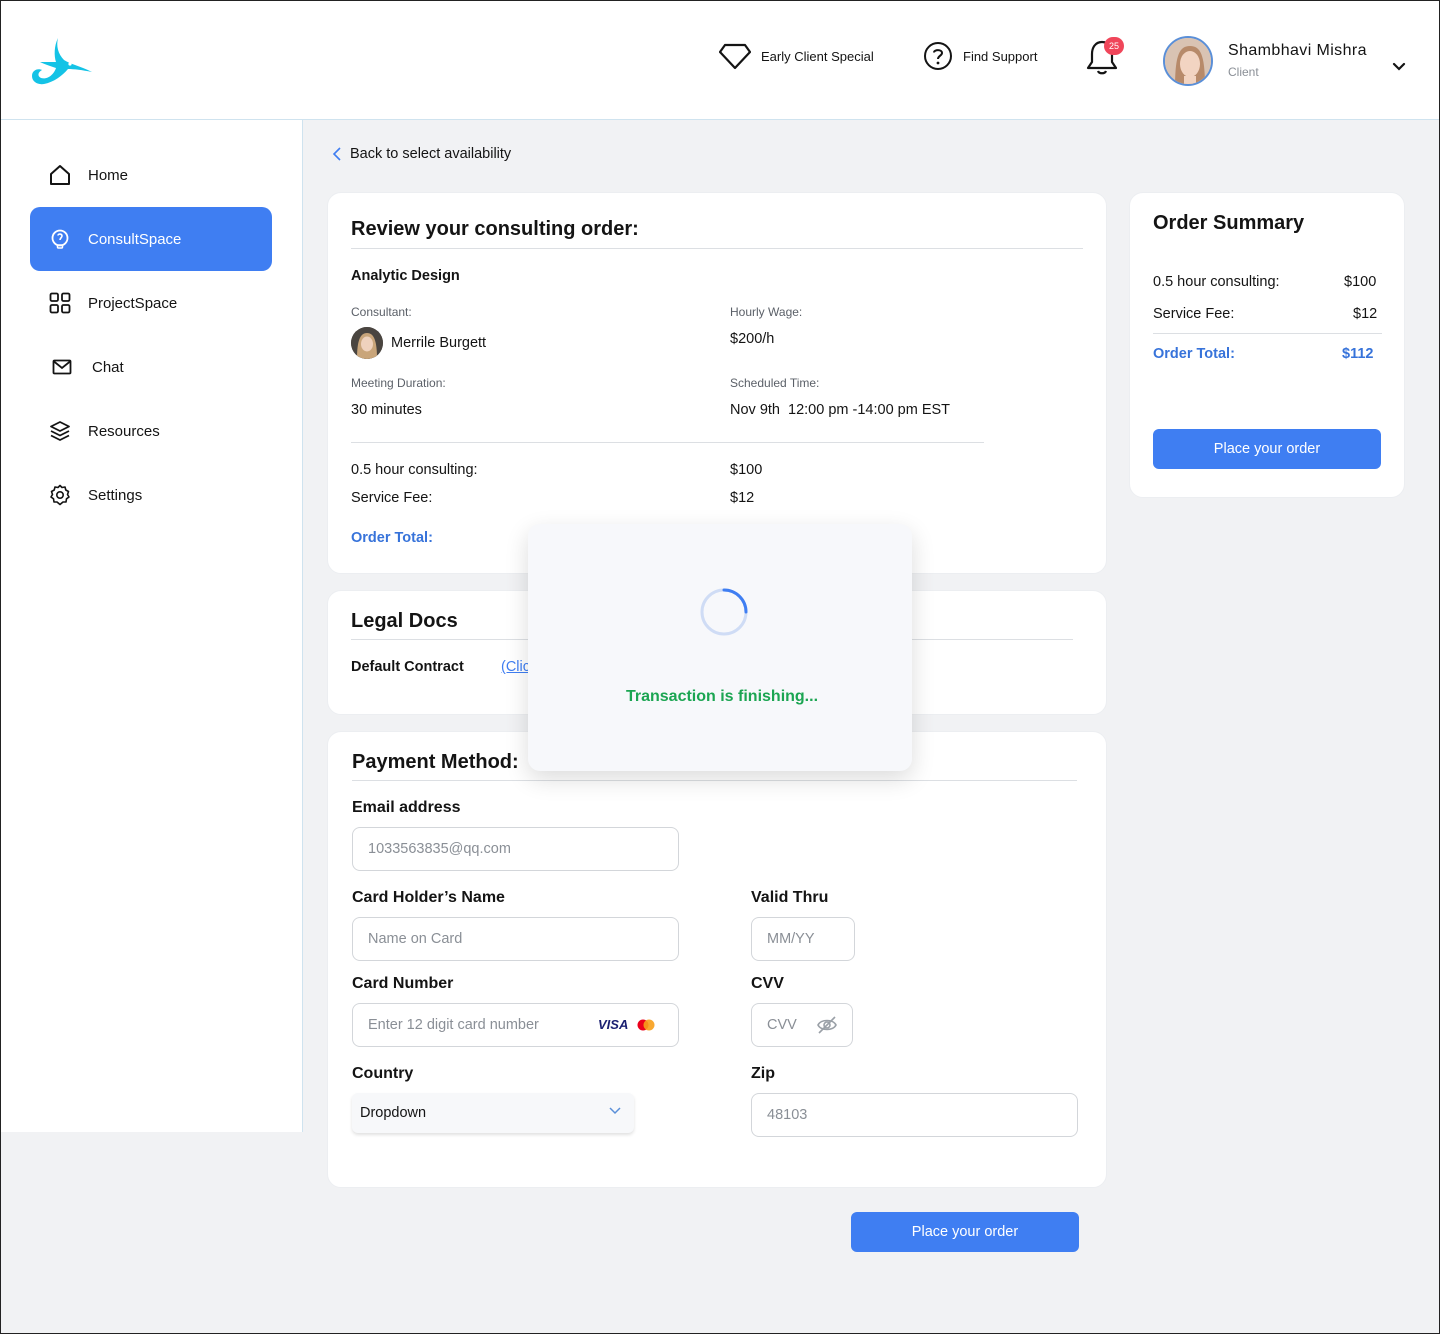 Image resolution: width=1440 pixels, height=1334 pixels. What do you see at coordinates (405, 276) in the screenshot?
I see `project-name: Analytic Design` at bounding box center [405, 276].